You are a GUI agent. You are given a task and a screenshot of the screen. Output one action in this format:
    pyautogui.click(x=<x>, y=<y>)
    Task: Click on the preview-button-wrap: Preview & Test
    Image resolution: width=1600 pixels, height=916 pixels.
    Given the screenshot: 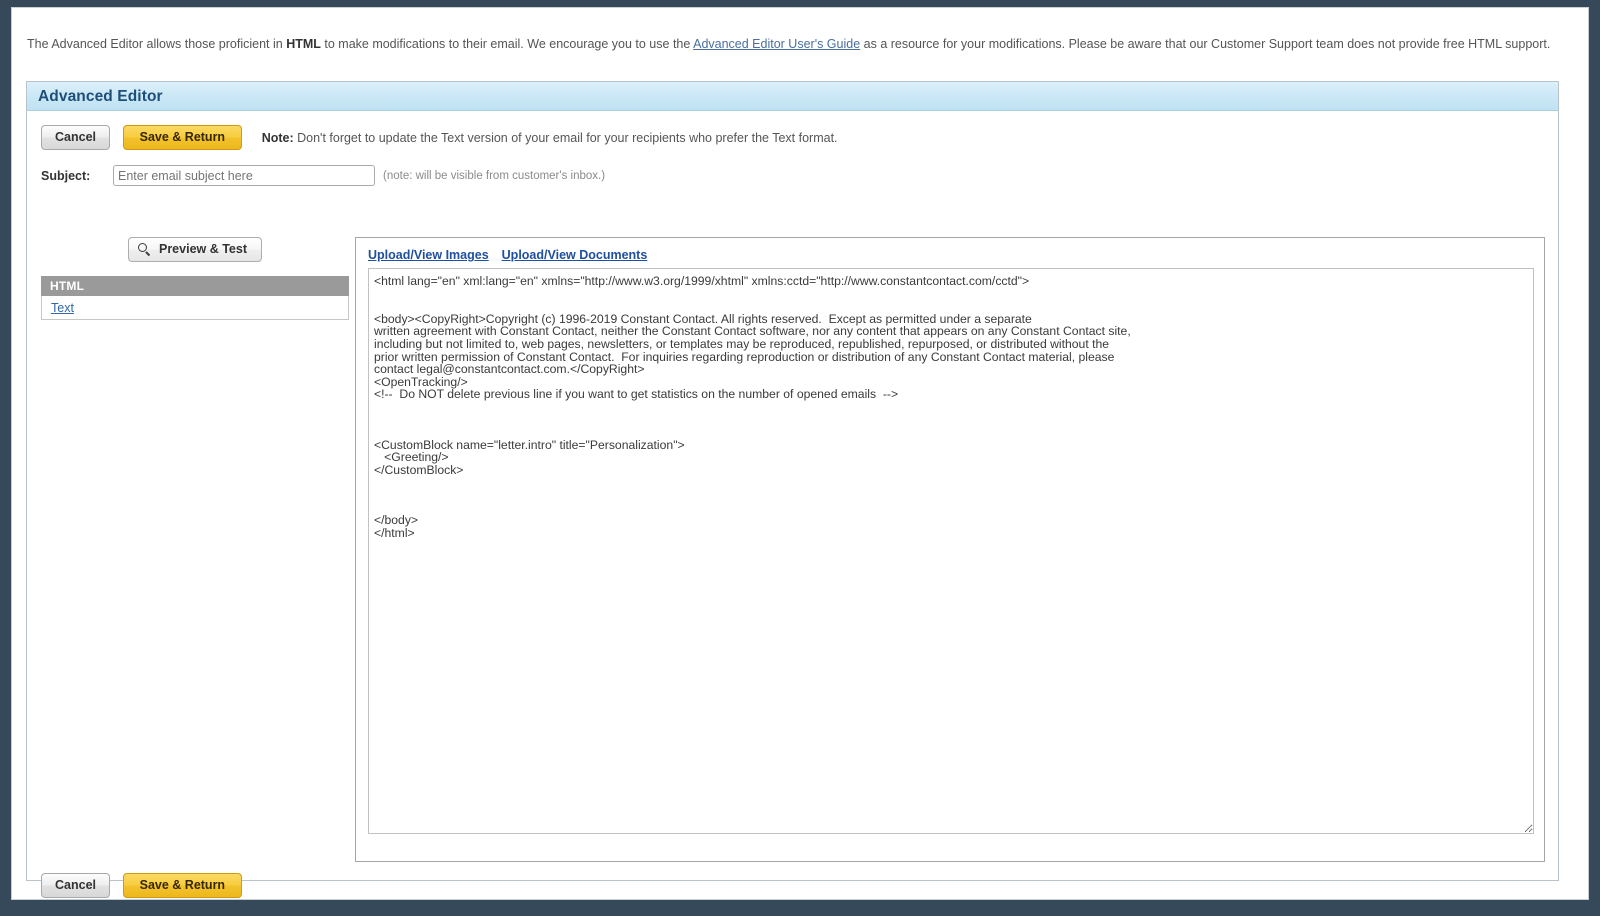 What is the action you would take?
    pyautogui.click(x=195, y=256)
    